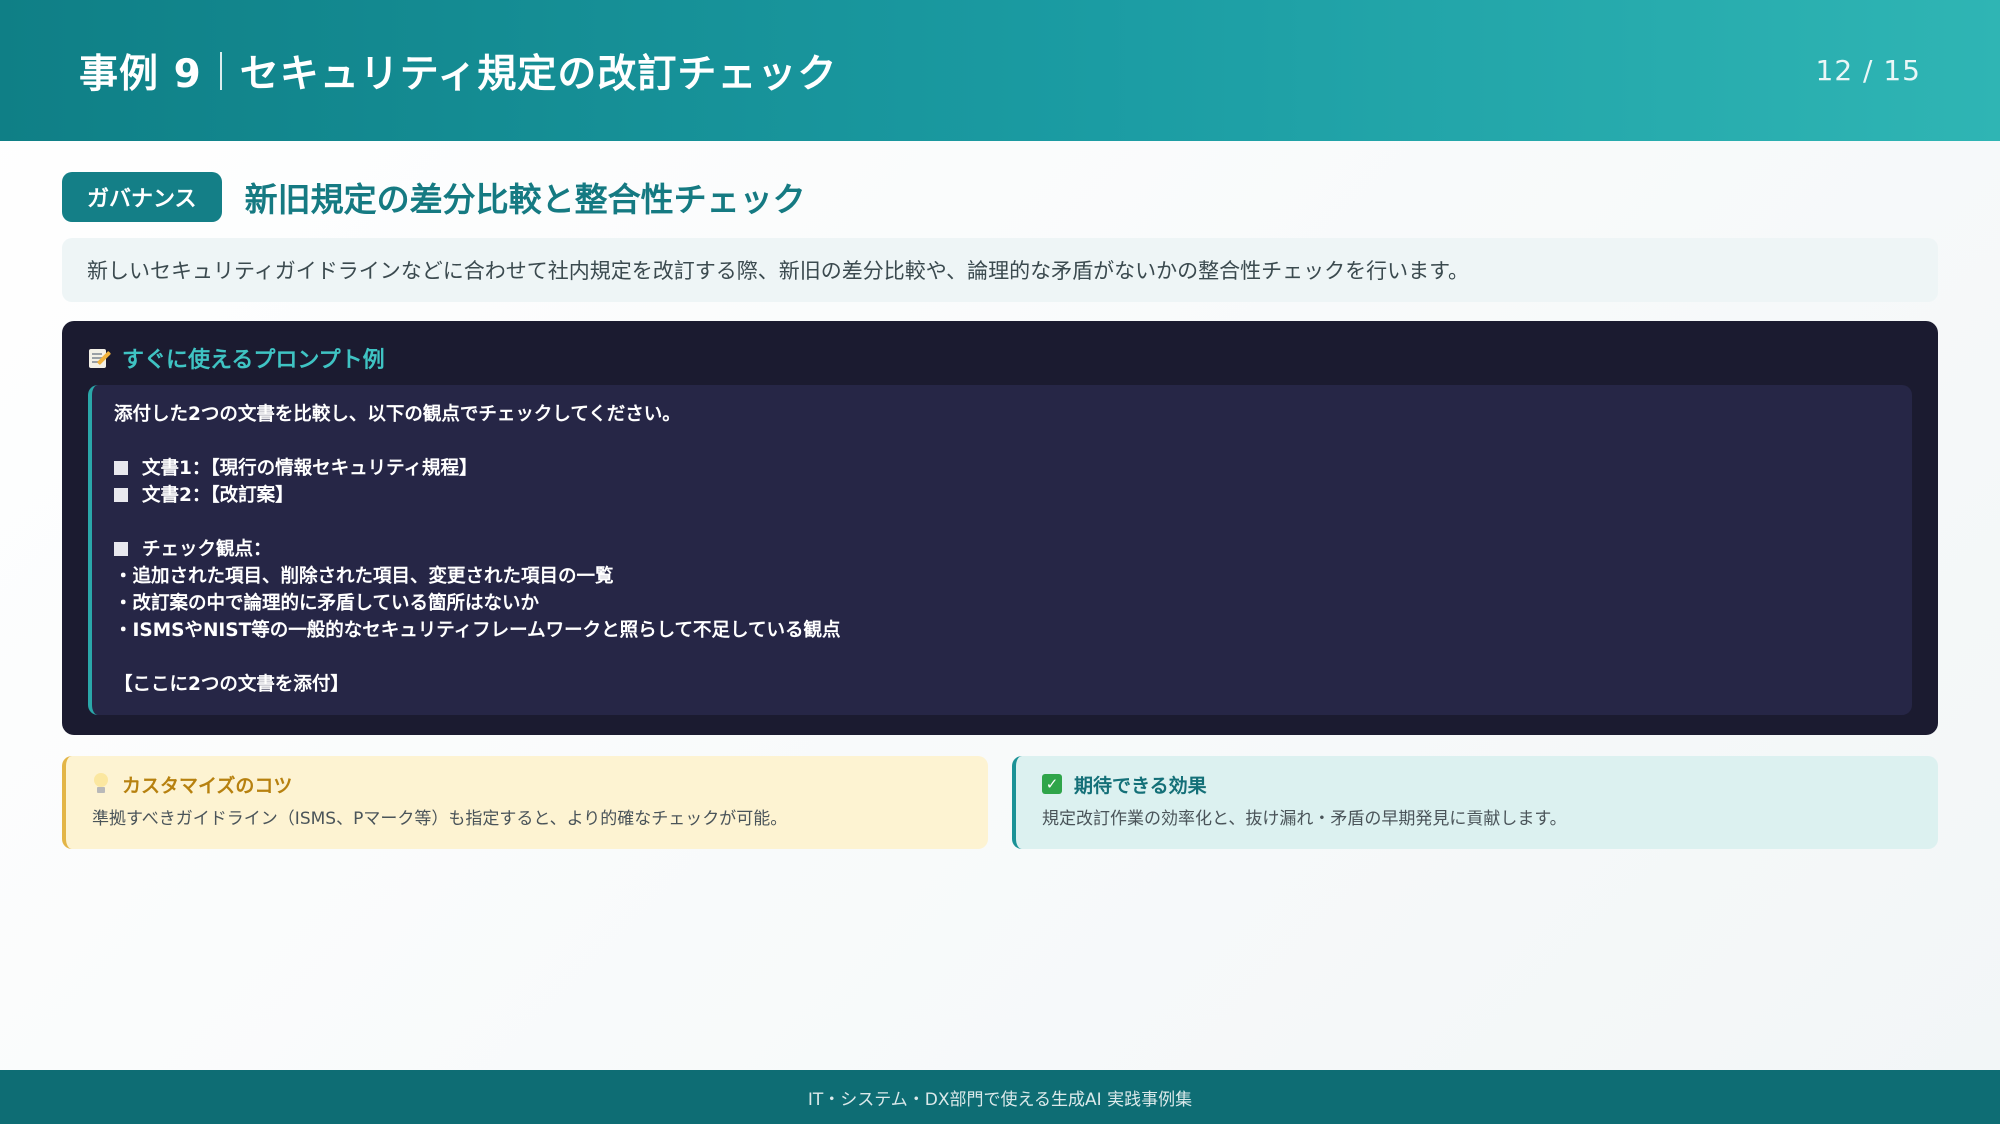 This screenshot has height=1124, width=2000. What do you see at coordinates (1140, 785) in the screenshot?
I see `effect-title: 期待できる効果` at bounding box center [1140, 785].